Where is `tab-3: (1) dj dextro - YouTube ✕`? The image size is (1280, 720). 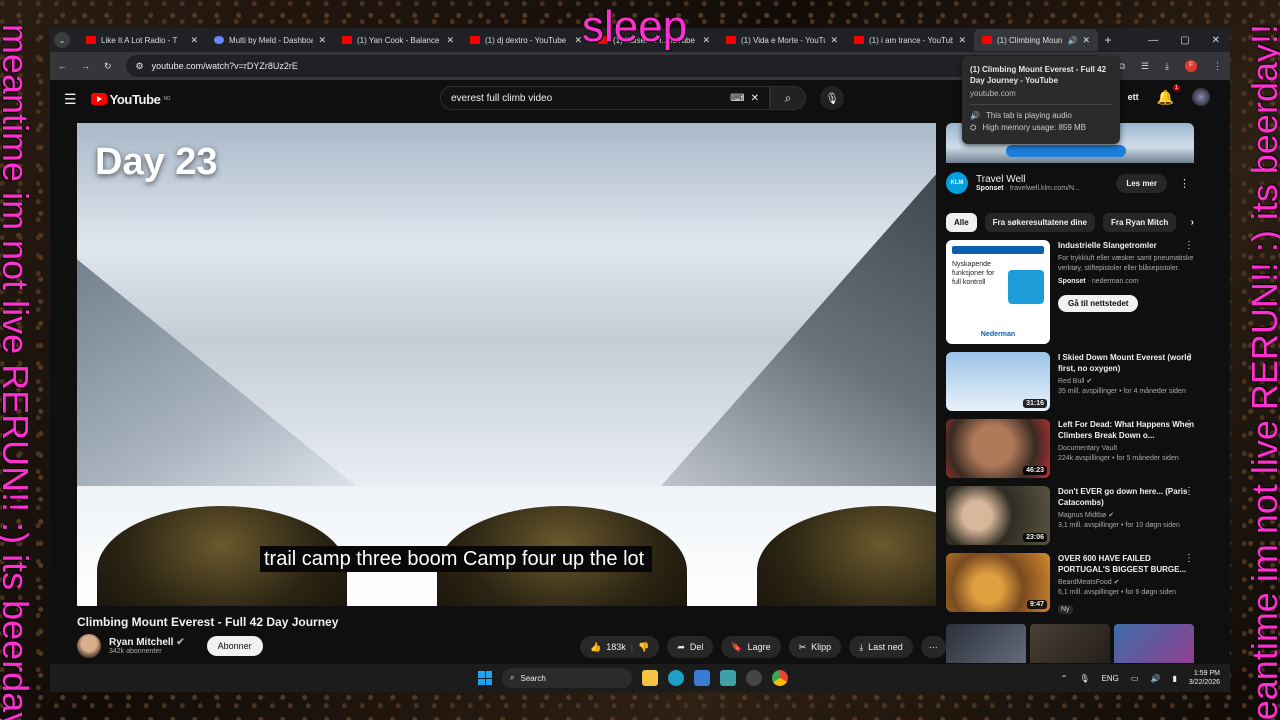
tab-3: (1) dj dextro - YouTube ✕ is located at coordinates (526, 40).